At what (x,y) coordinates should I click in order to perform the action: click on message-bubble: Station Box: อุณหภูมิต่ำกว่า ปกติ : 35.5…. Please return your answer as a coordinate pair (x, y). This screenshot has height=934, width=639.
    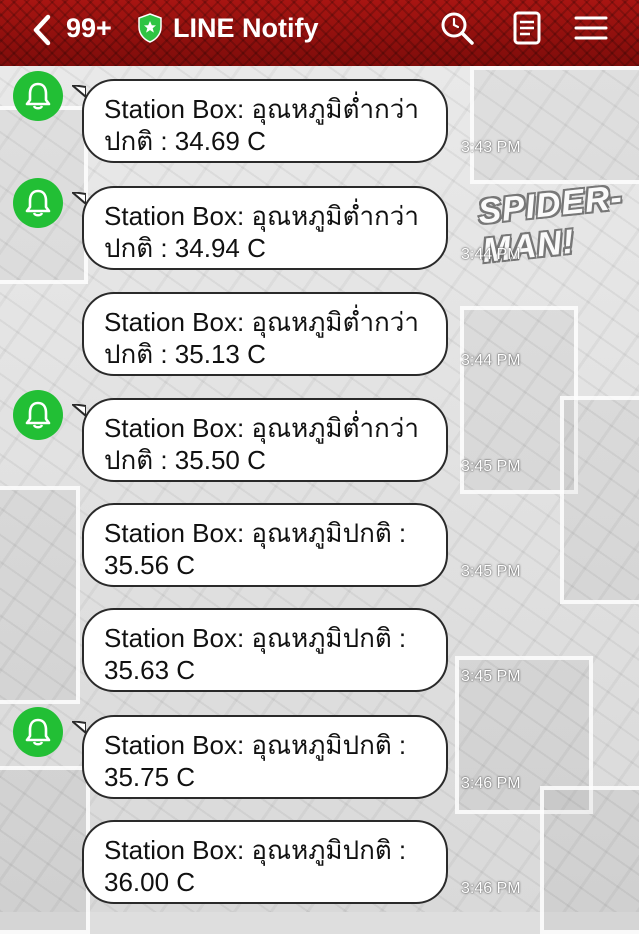
    Looking at the image, I should click on (265, 440).